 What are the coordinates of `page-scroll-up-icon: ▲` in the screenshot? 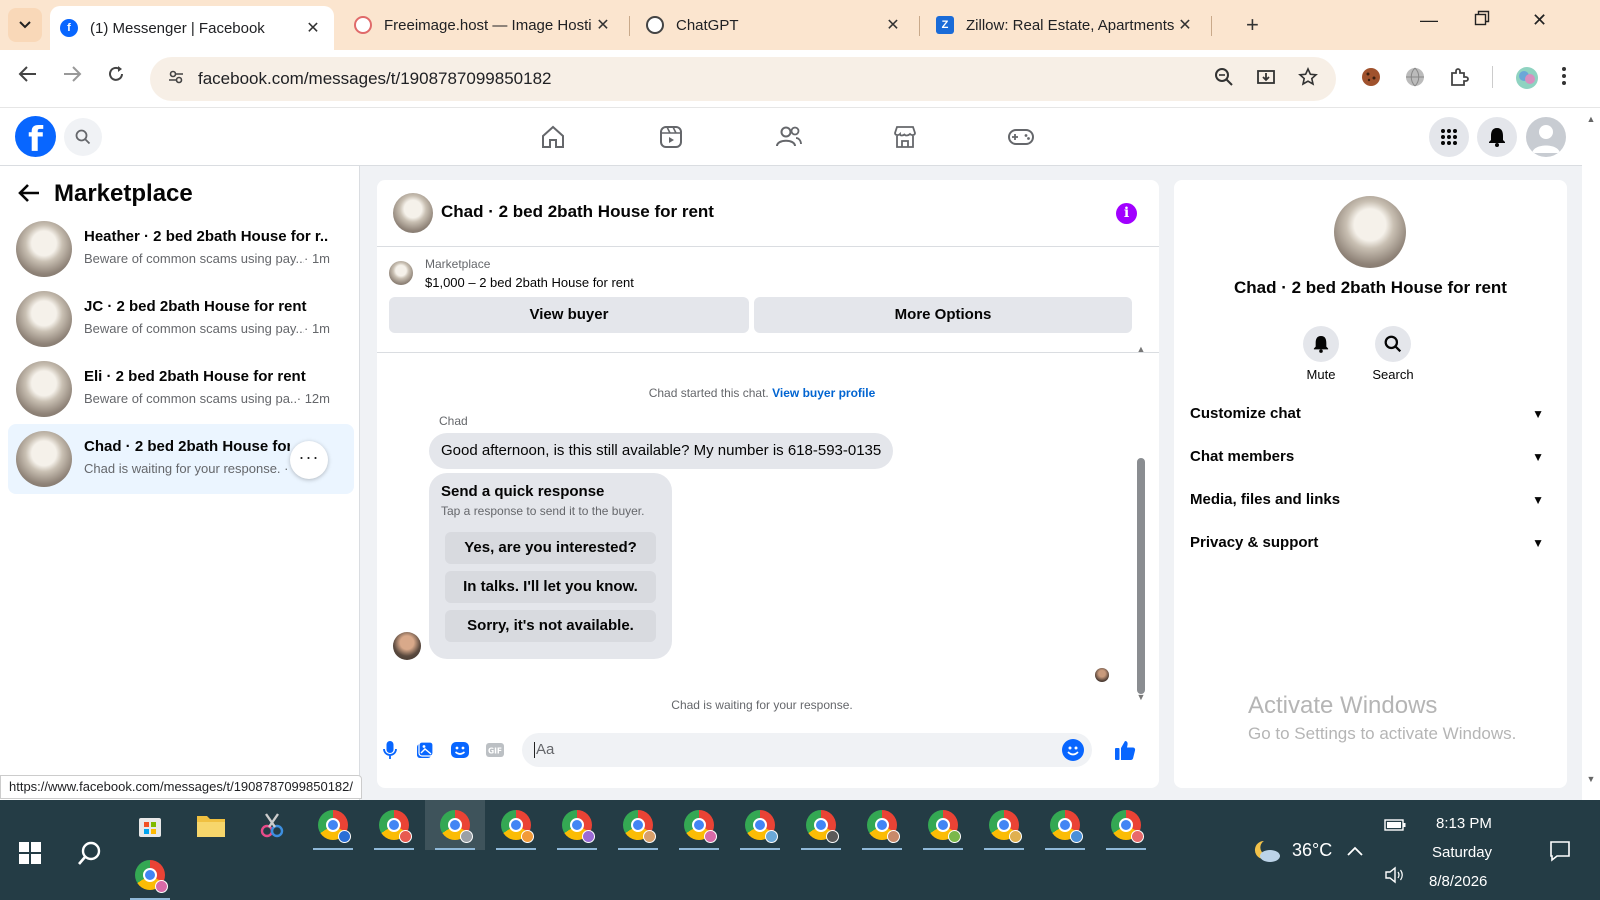 It's located at (1591, 119).